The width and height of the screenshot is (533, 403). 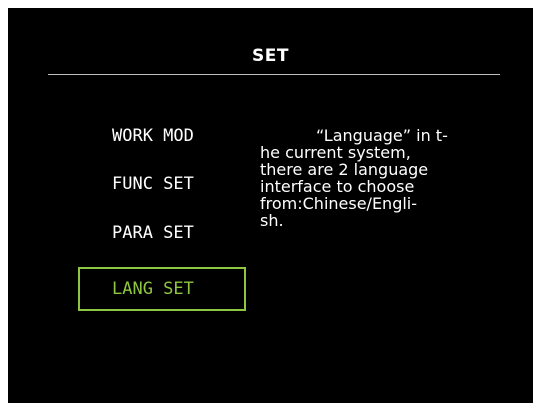 What do you see at coordinates (335, 152) in the screenshot?
I see `help-description-line: he current system,` at bounding box center [335, 152].